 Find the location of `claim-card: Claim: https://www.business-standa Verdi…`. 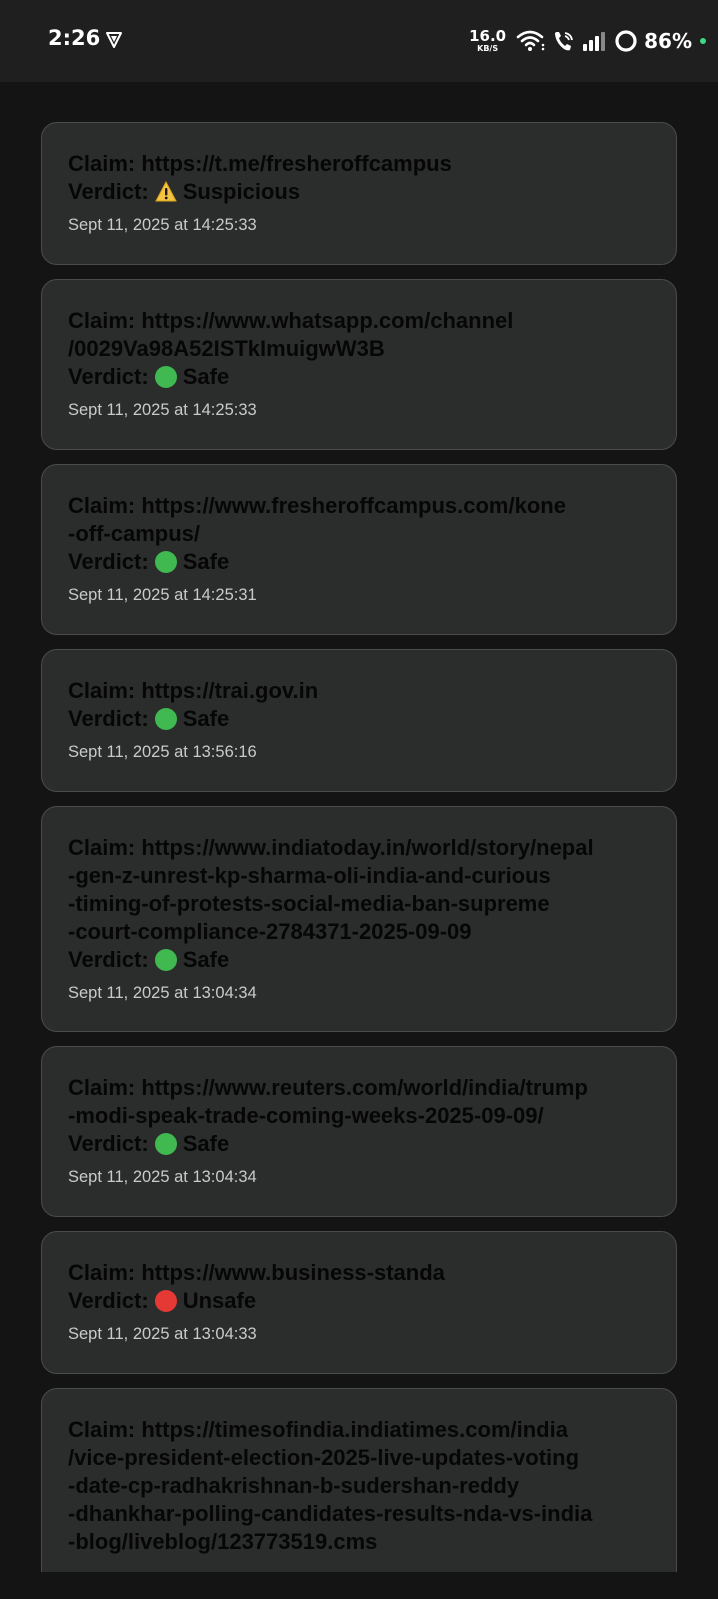

claim-card: Claim: https://www.business-standa Verdi… is located at coordinates (359, 1302).